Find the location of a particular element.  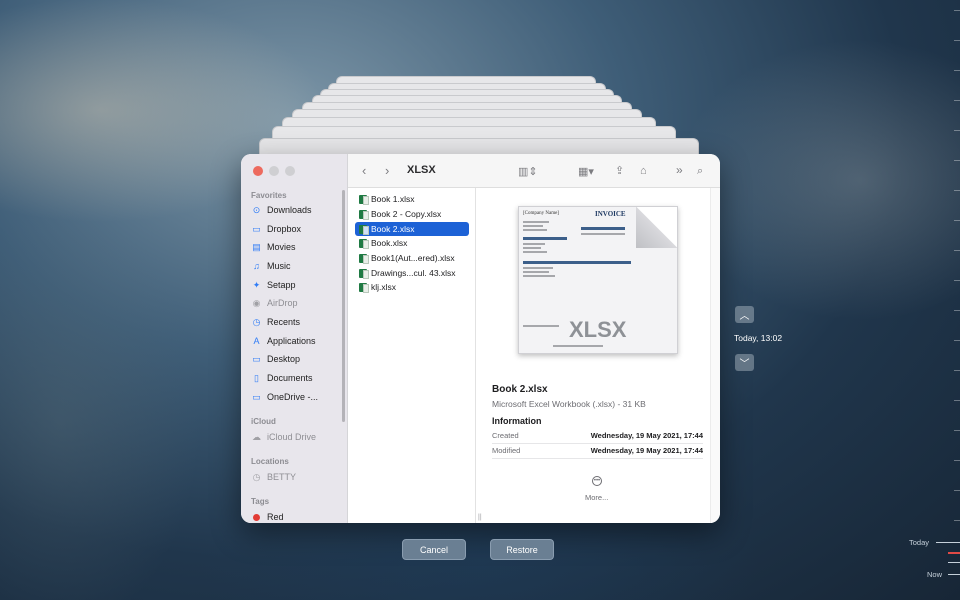

file-name: Book 2.xlsx is located at coordinates (393, 229).